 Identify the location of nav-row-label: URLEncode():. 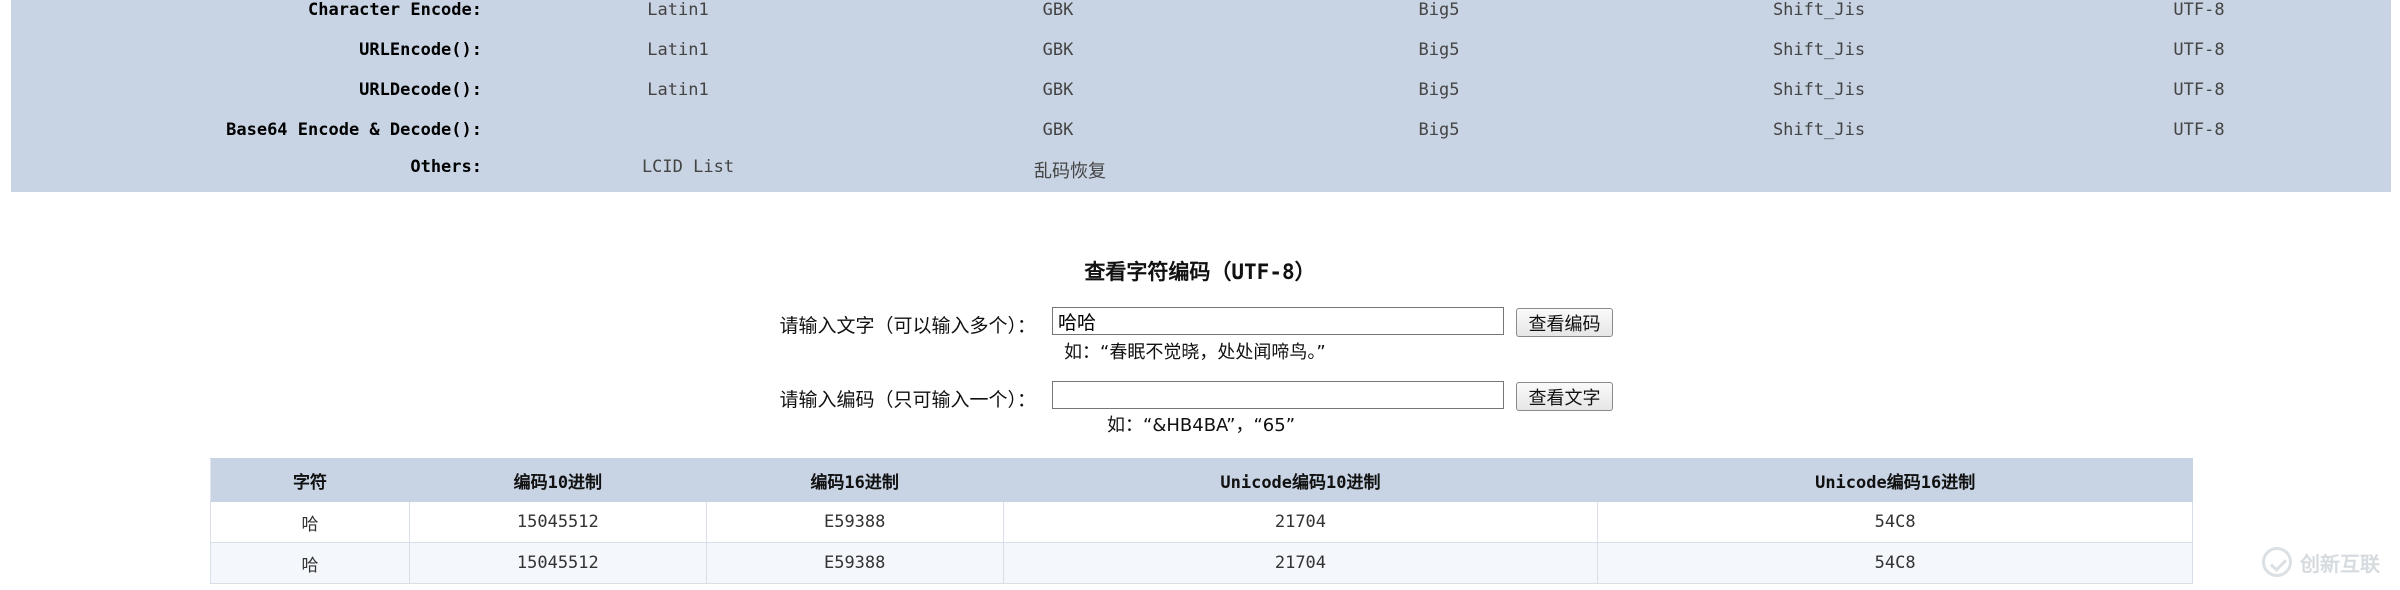
(420, 50).